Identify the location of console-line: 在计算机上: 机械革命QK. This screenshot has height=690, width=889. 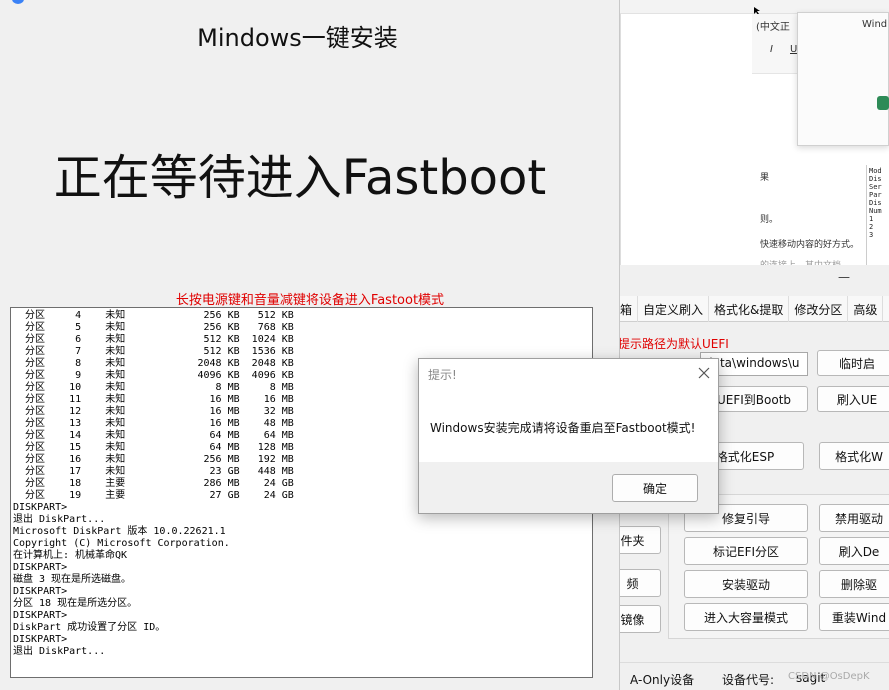
(70, 555).